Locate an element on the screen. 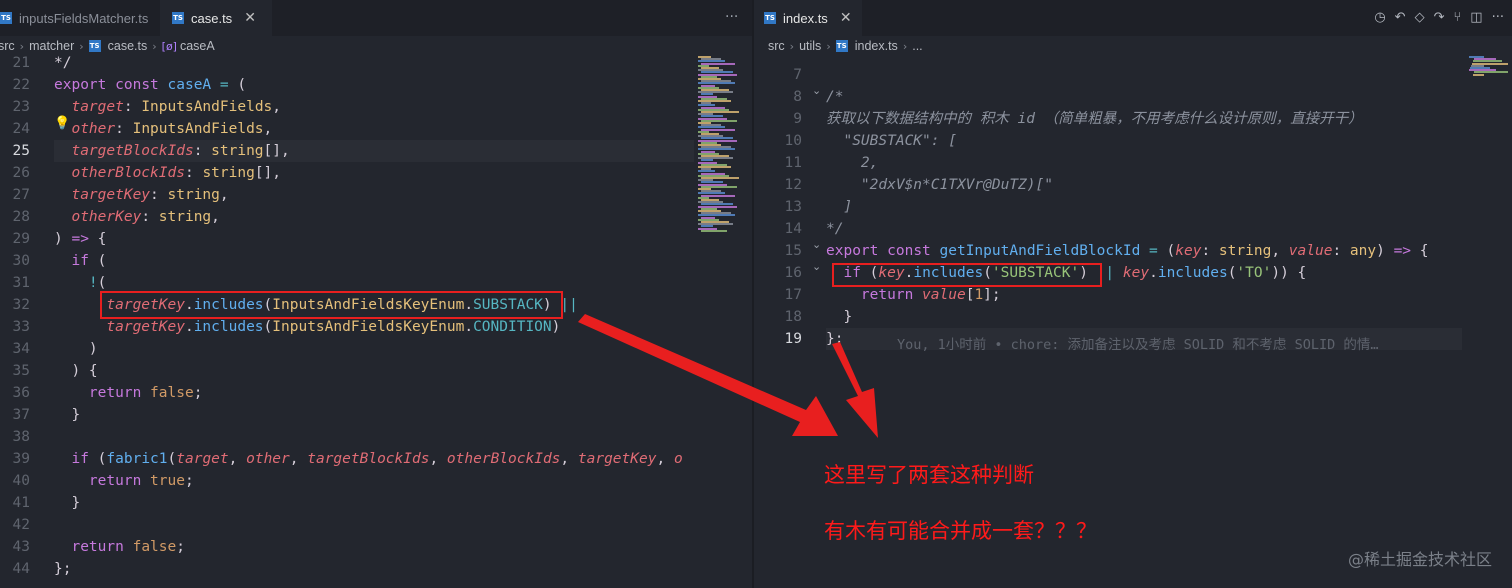 This screenshot has width=1512, height=588. breadcrumb-item: case.ts is located at coordinates (128, 46).